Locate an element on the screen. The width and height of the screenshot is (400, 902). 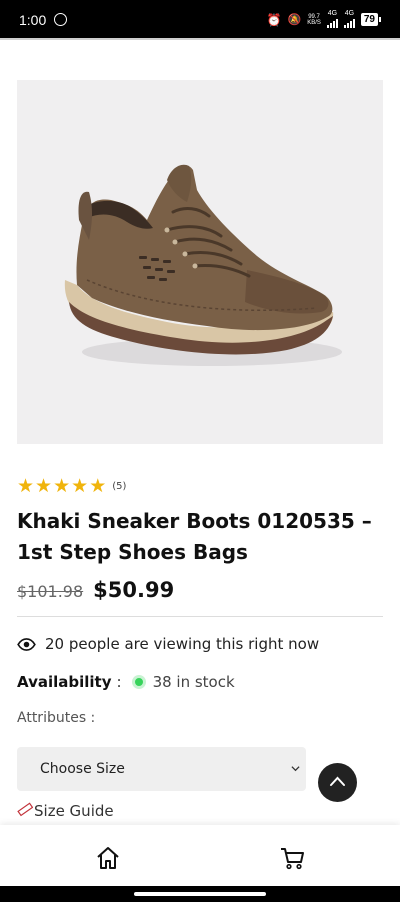
eye-icon is located at coordinates (26, 644).